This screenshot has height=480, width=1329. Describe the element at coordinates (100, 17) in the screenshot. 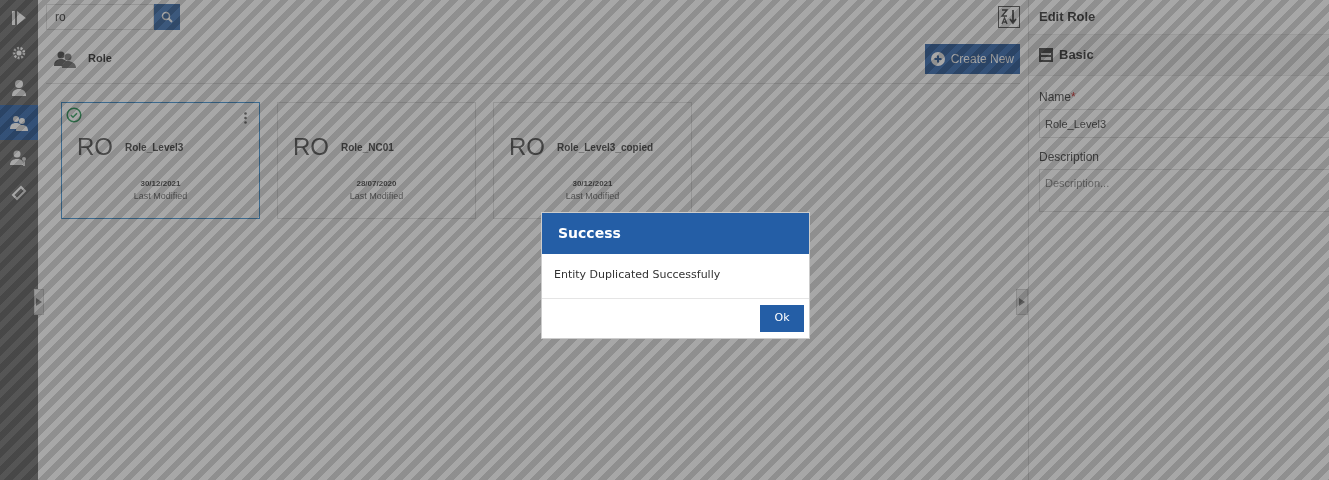

I see `search-field: ro` at that location.